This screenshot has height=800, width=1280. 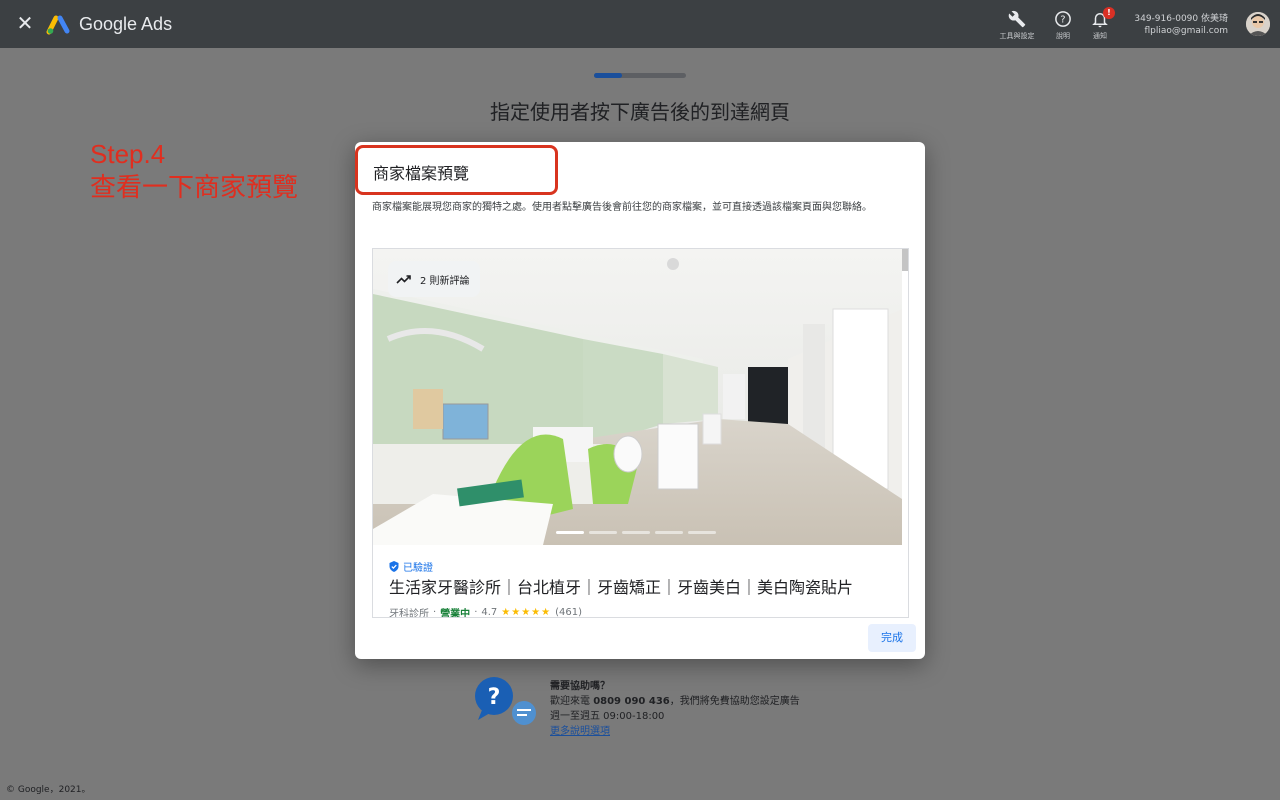 What do you see at coordinates (505, 701) in the screenshot?
I see `help-chat-icon: ?` at bounding box center [505, 701].